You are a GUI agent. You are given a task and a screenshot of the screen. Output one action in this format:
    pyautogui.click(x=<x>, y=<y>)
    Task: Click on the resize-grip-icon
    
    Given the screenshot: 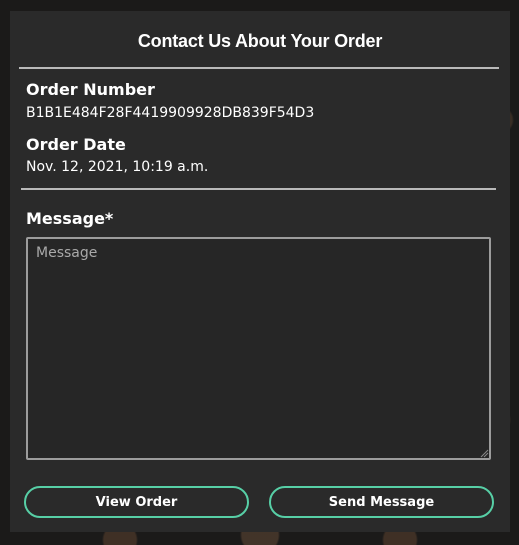 What is the action you would take?
    pyautogui.click(x=484, y=453)
    